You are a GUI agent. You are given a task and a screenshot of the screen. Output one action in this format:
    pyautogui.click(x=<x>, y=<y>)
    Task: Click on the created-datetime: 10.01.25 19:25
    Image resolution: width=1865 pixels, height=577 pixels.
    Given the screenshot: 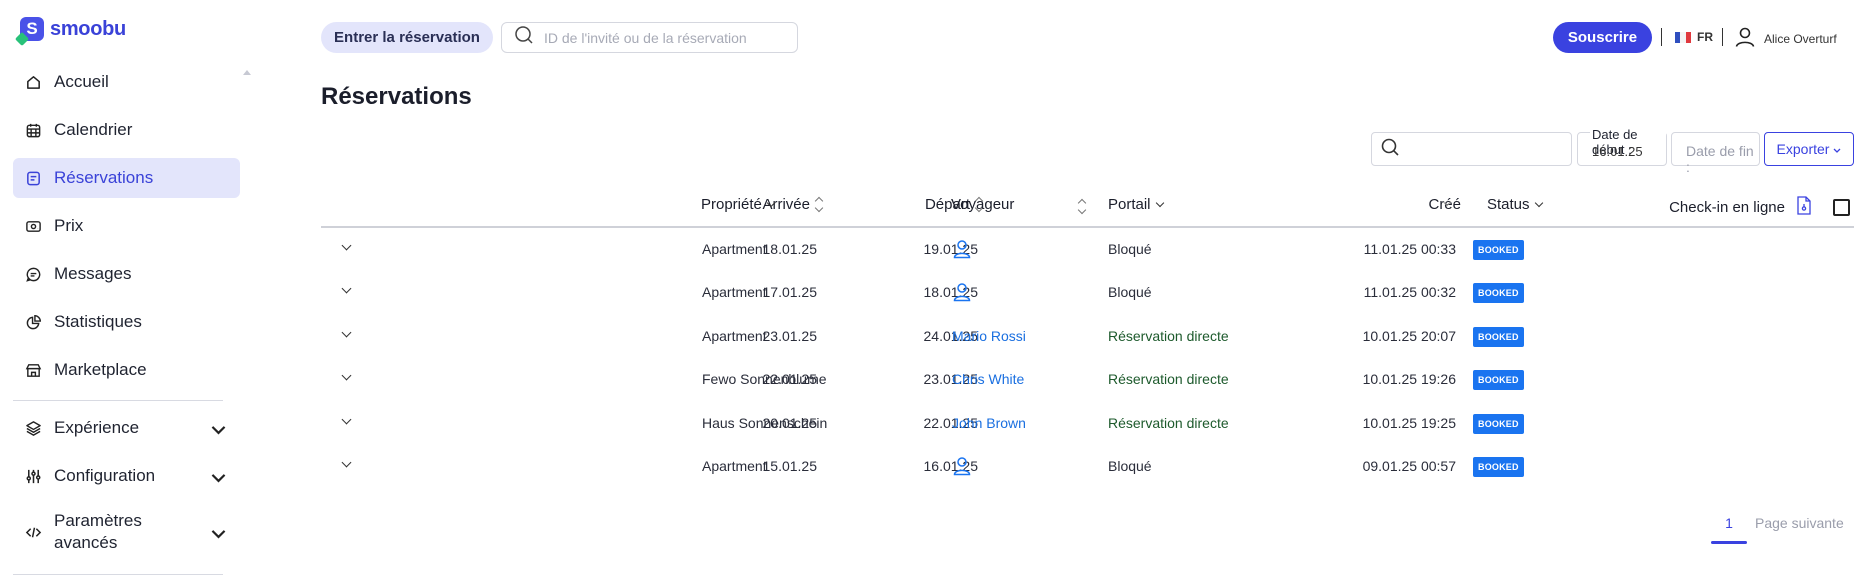 What is the action you would take?
    pyautogui.click(x=1409, y=422)
    